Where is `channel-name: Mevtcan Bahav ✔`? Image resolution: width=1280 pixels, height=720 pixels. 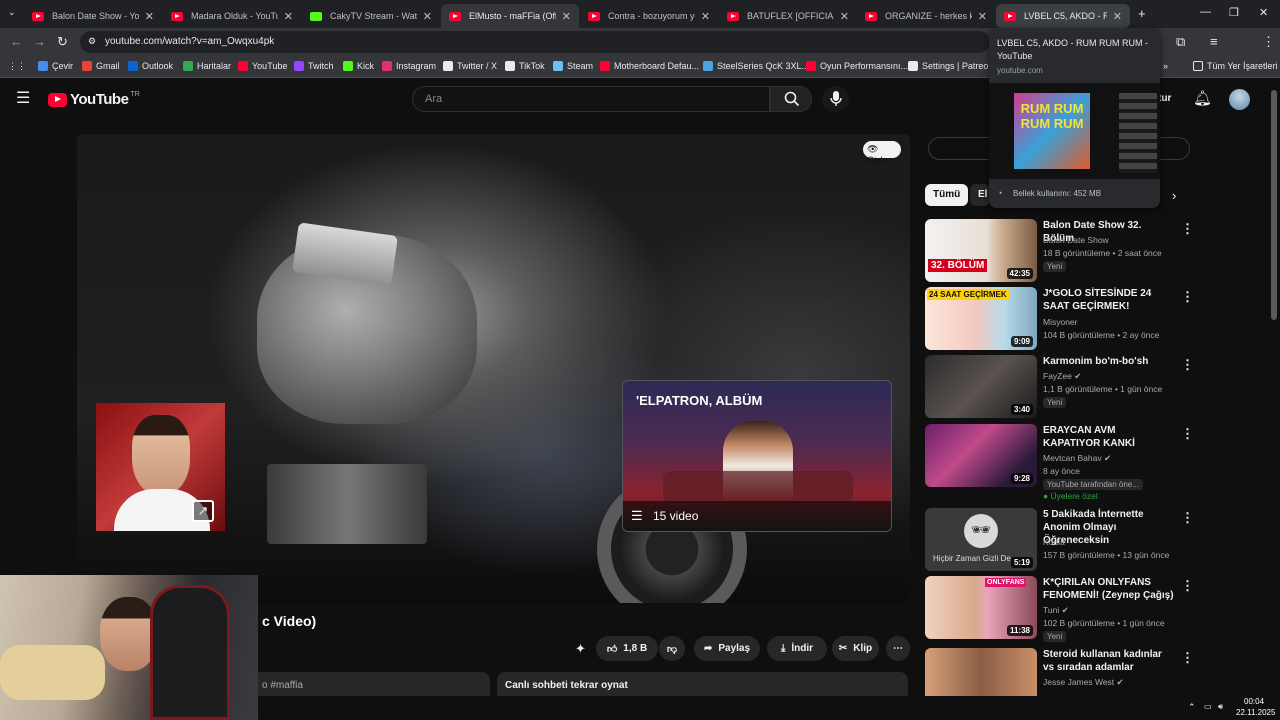 channel-name: Mevtcan Bahav ✔ is located at coordinates (1077, 458).